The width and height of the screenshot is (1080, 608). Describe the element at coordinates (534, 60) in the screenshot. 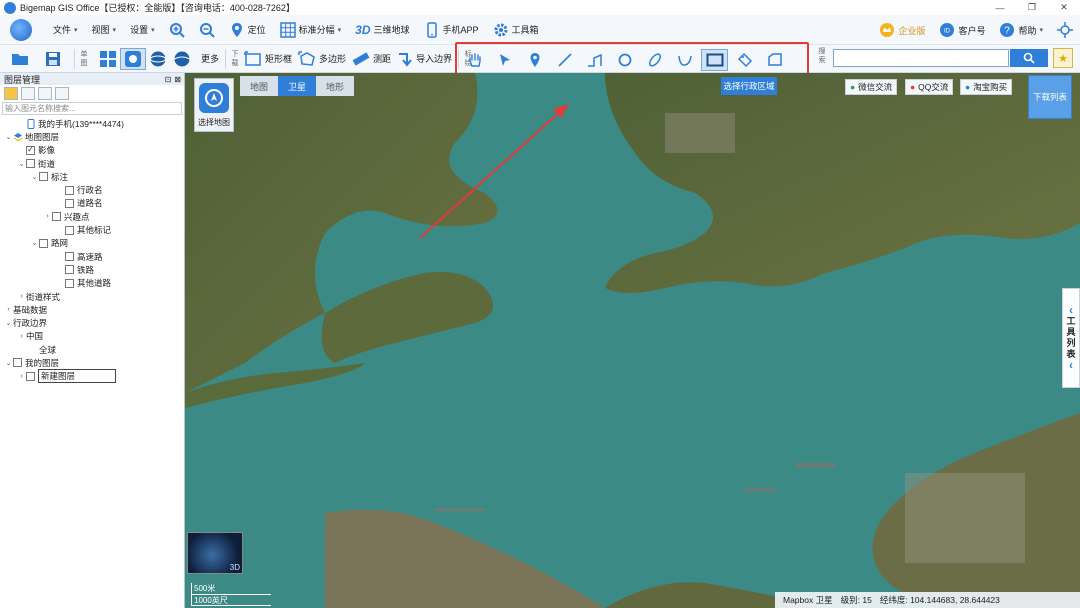

I see `point-tool-button` at that location.